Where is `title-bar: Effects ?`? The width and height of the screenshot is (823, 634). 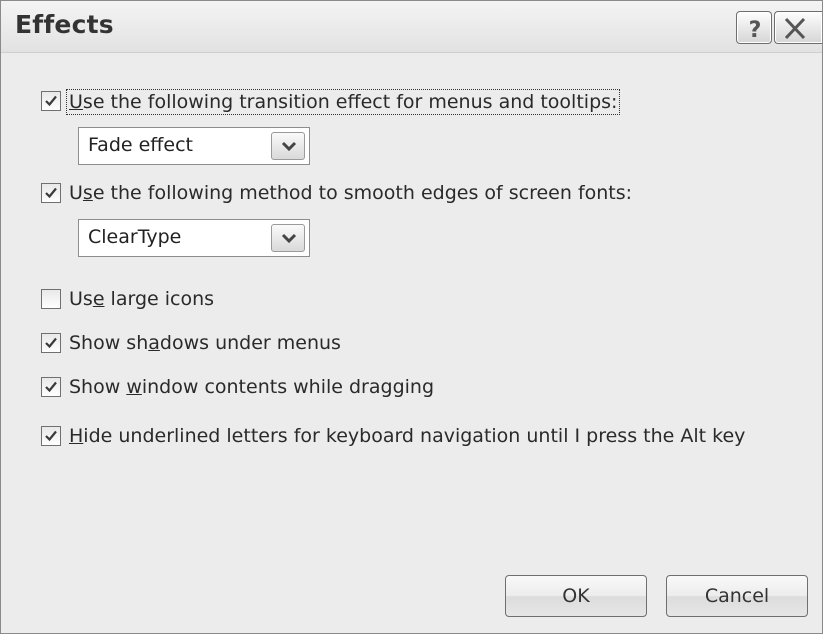 title-bar: Effects ? is located at coordinates (411, 27).